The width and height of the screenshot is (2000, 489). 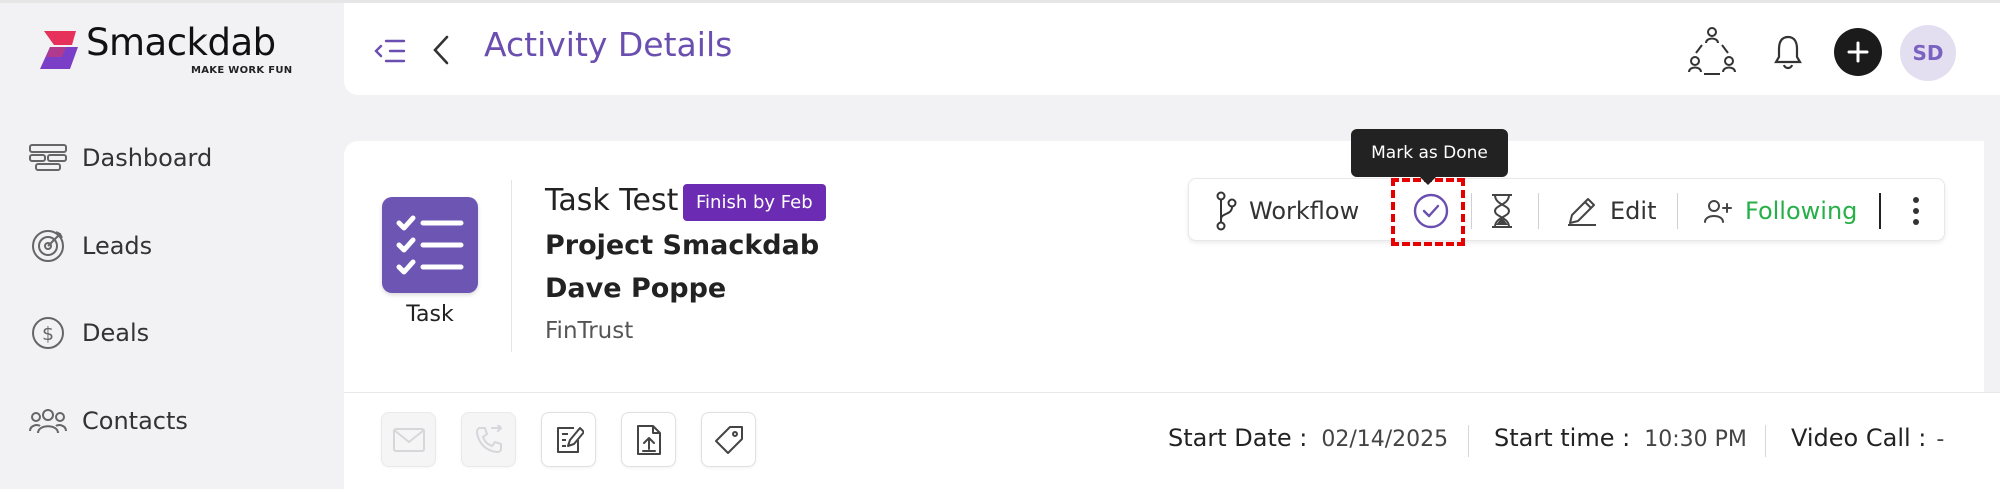 I want to click on plus-icon, so click(x=1858, y=52).